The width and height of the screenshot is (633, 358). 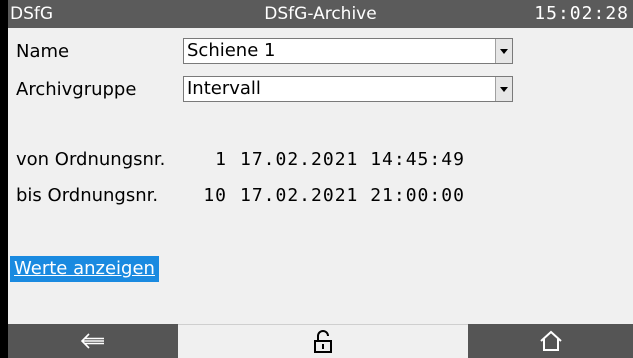 I want to click on show-values-link: Werte anzeigen, so click(x=84, y=269).